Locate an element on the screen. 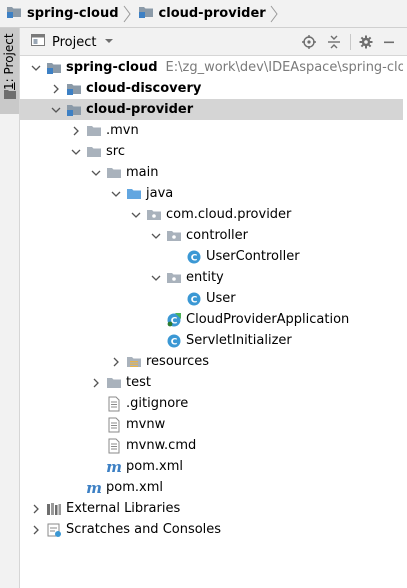 The image size is (407, 588). tree-scrollbar-track is located at coordinates (405, 322).